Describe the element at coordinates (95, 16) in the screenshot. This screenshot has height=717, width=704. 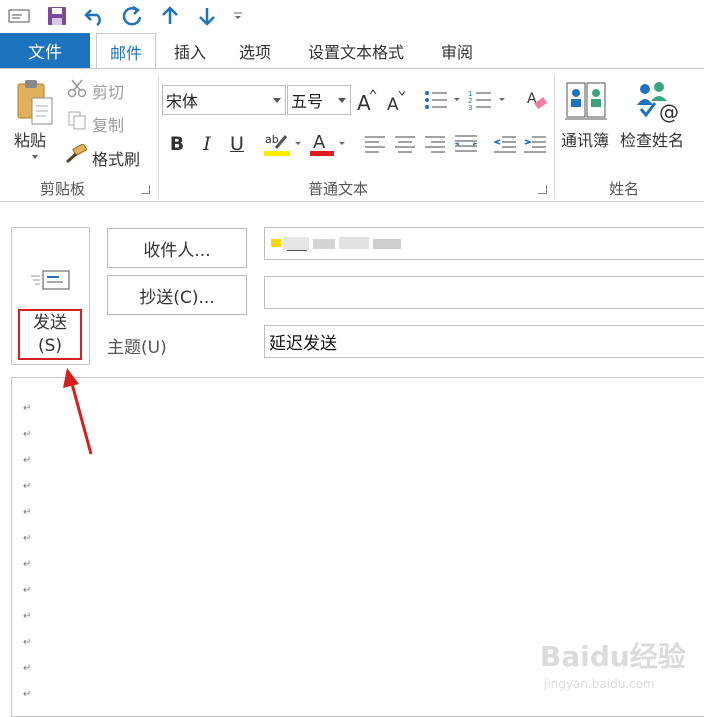
I see `undo-icon` at that location.